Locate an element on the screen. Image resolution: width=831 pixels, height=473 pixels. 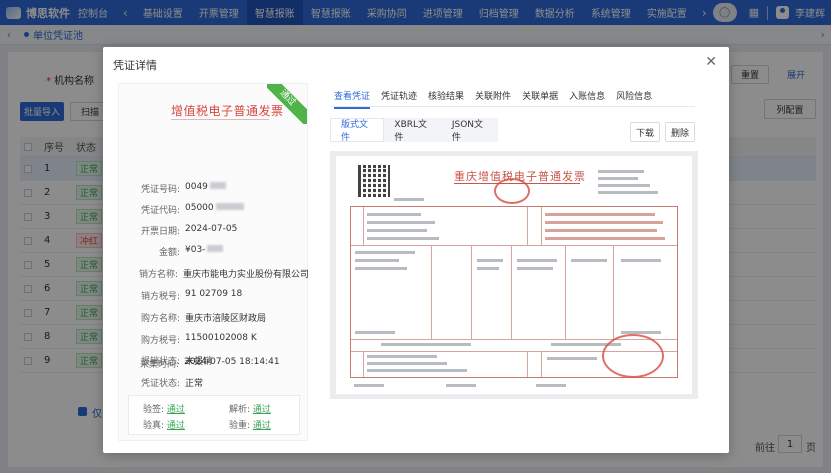
field-voucher-status: 凭证状态: 正常 is located at coordinates (172, 384).